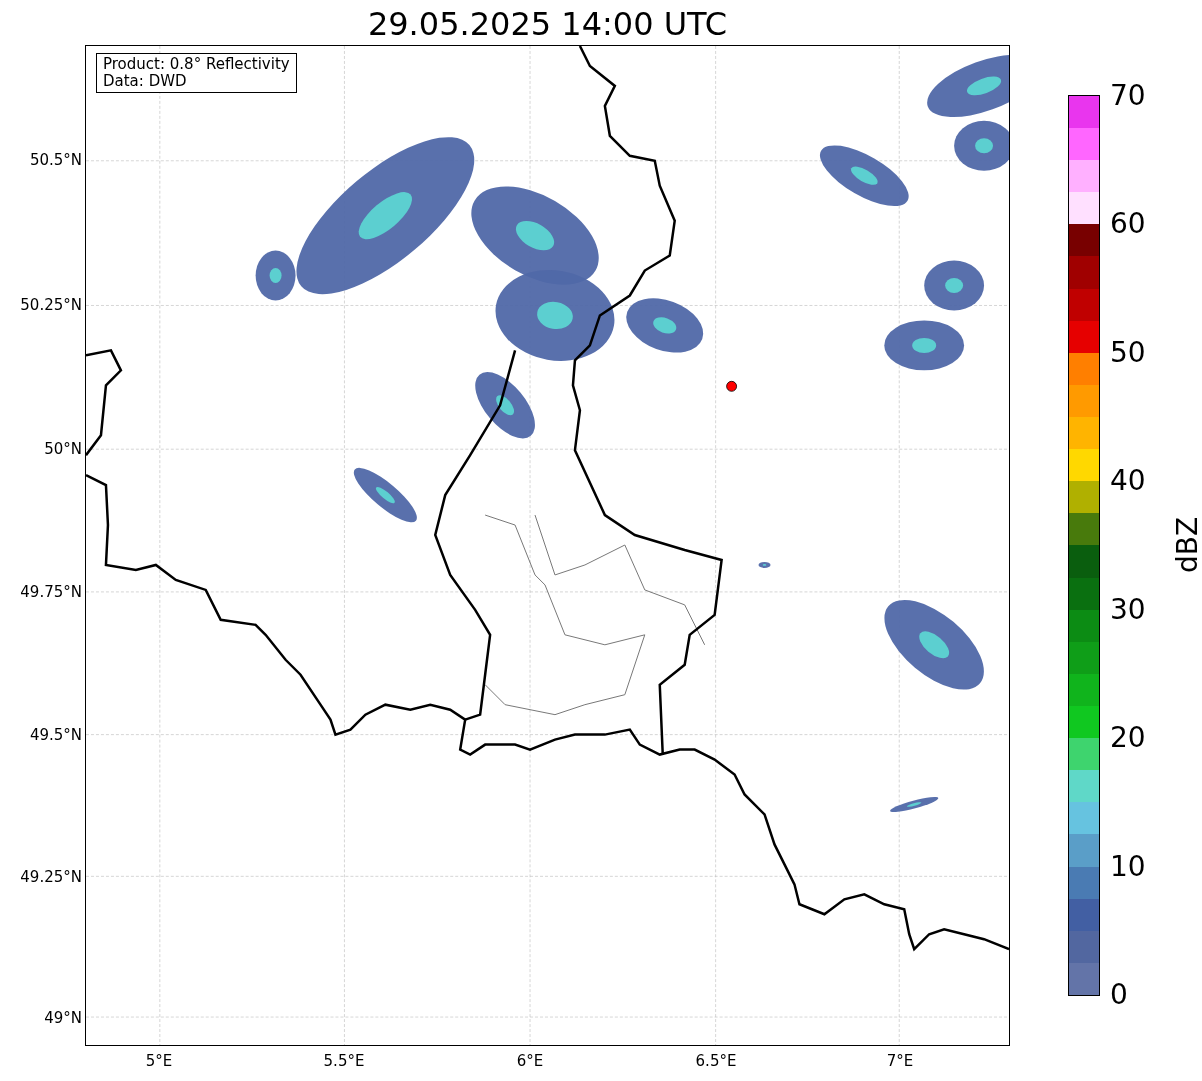 This screenshot has width=1202, height=1081. Describe the element at coordinates (1128, 866) in the screenshot. I see `colorbar-tick-label: 10` at that location.